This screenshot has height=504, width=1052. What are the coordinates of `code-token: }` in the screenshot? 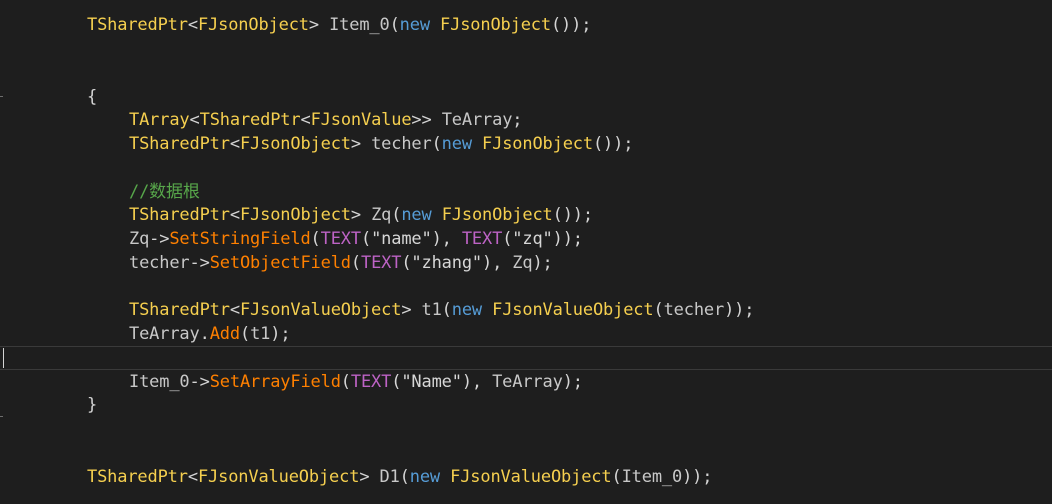 It's located at (92, 405).